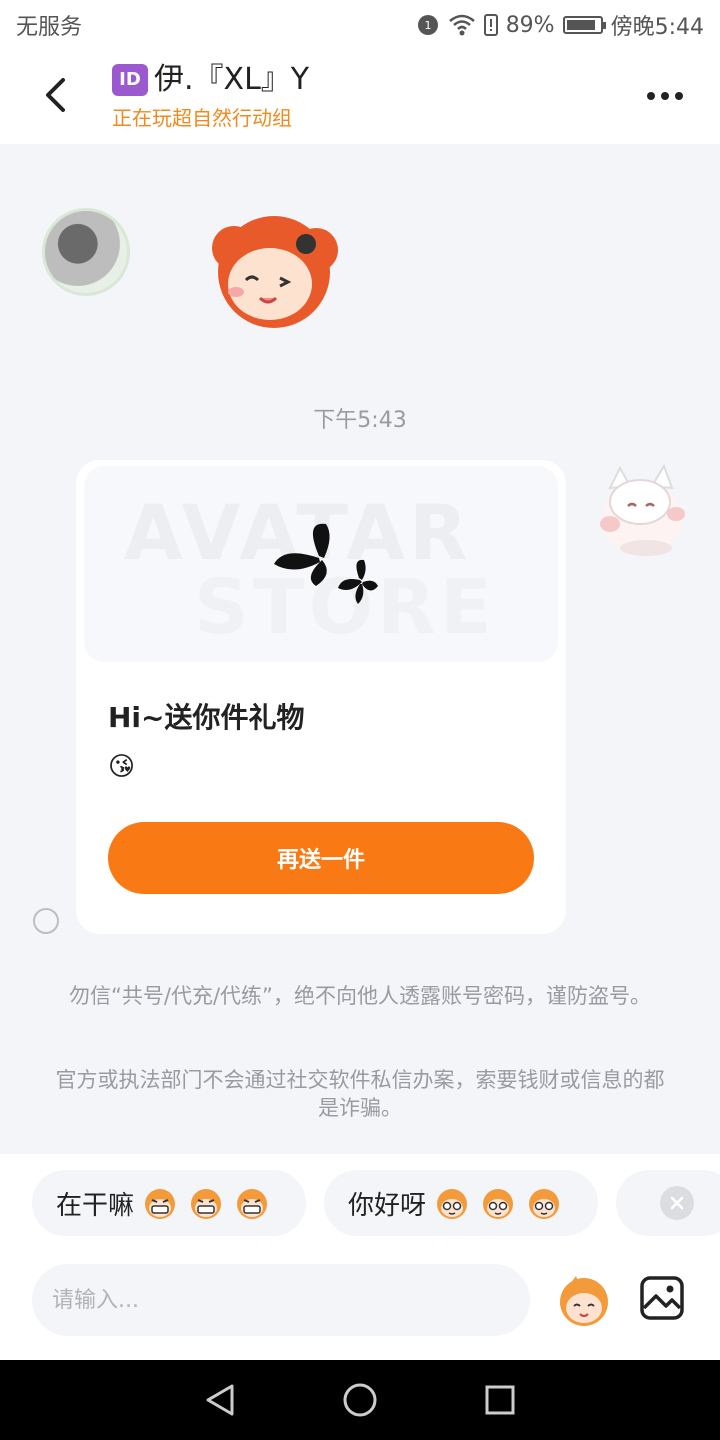 The image size is (720, 1440). I want to click on resend-gift-button: 再送一件, so click(321, 858).